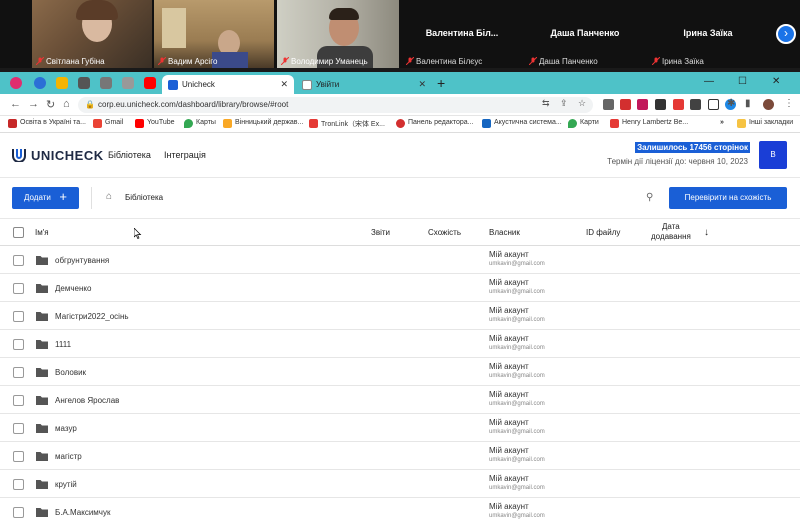 The width and height of the screenshot is (800, 525). What do you see at coordinates (185, 155) in the screenshot?
I see `nav-integration: Інтеграція` at bounding box center [185, 155].